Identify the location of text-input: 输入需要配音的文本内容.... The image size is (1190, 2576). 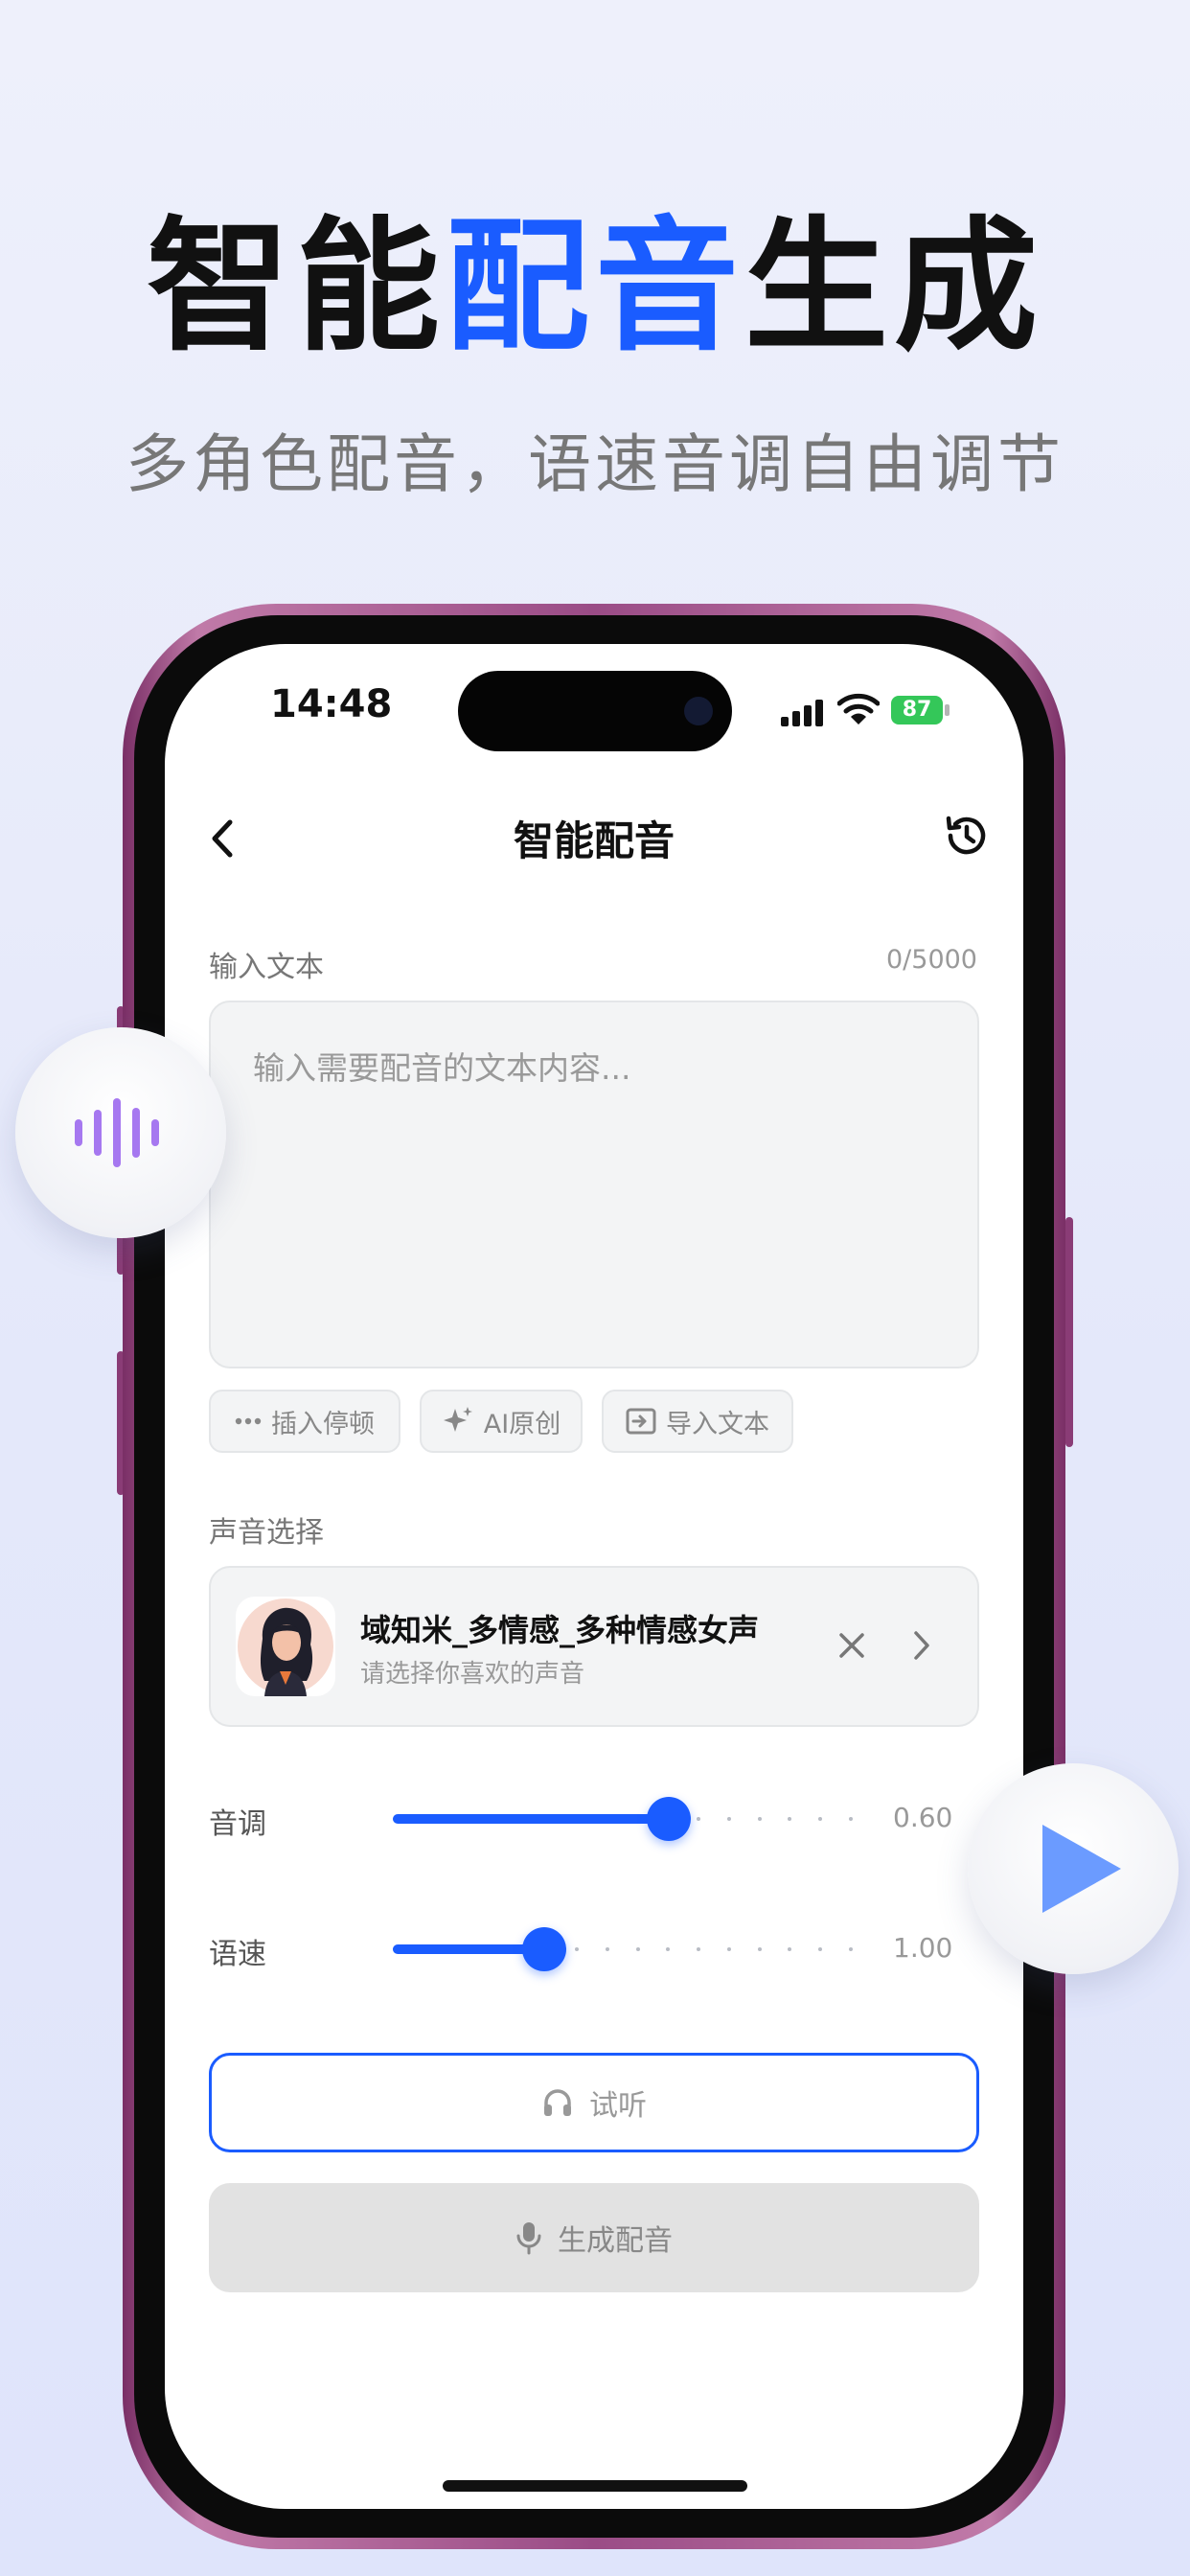
(594, 1184).